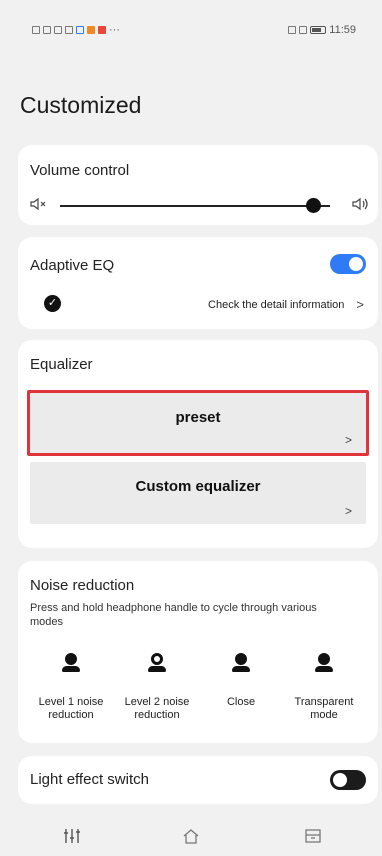 Image resolution: width=382 pixels, height=856 pixels. Describe the element at coordinates (69, 30) in the screenshot. I see `notification-icon` at that location.